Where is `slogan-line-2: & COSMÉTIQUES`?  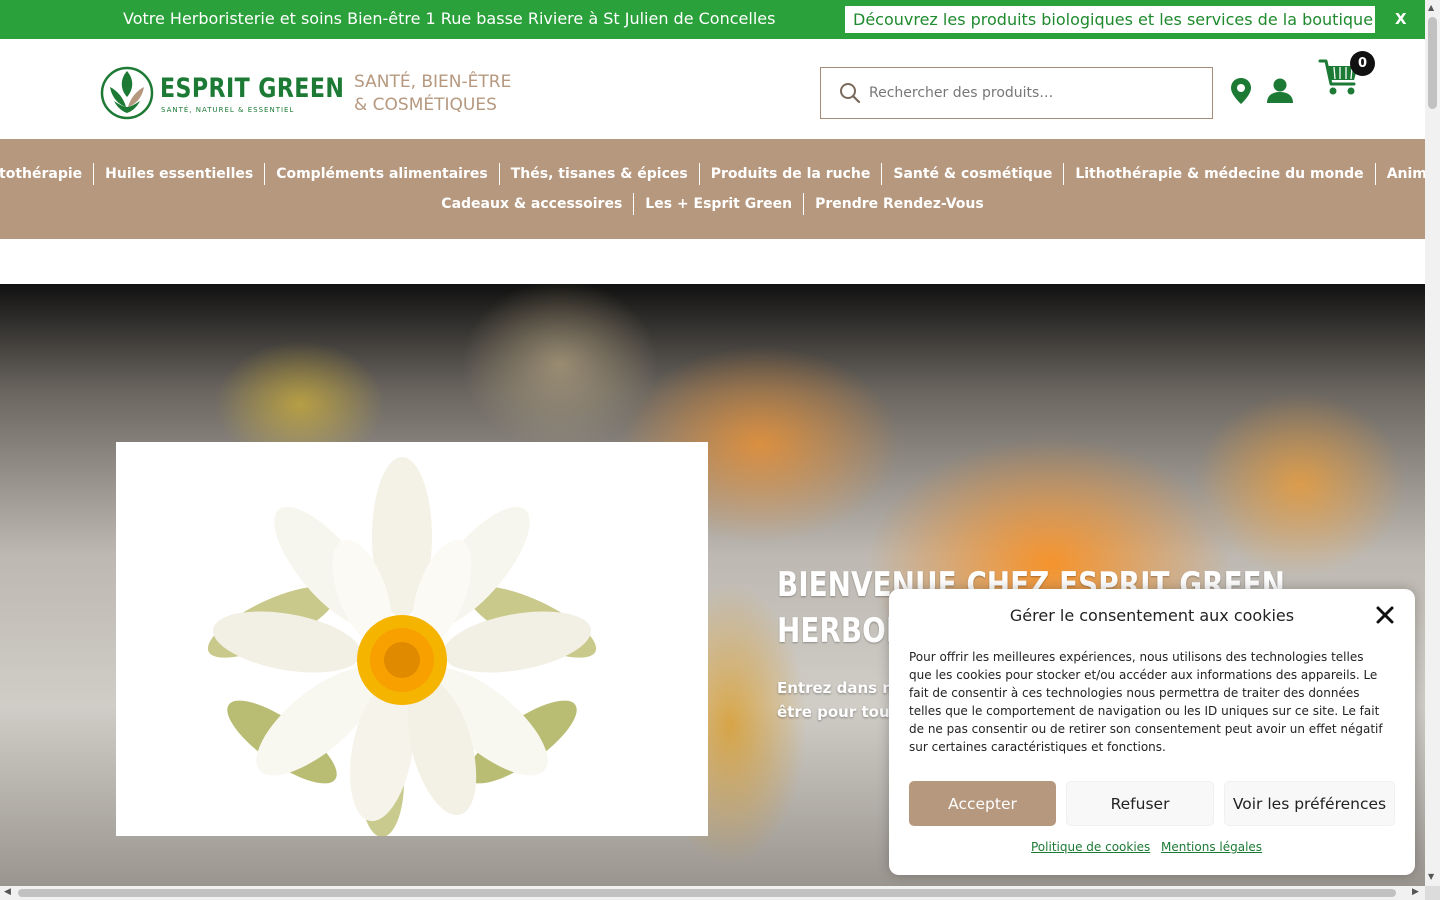
slogan-line-2: & COSMÉTIQUES is located at coordinates (425, 105).